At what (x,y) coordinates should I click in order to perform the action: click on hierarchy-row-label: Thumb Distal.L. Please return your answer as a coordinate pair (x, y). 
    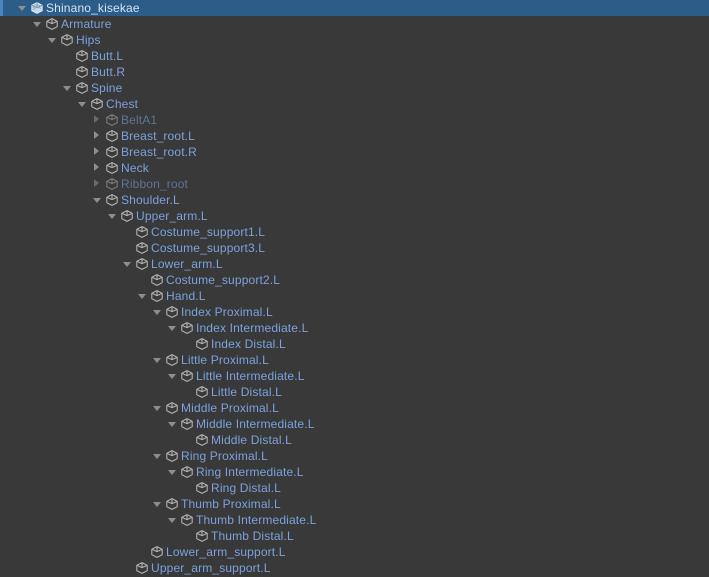
    Looking at the image, I should click on (252, 536).